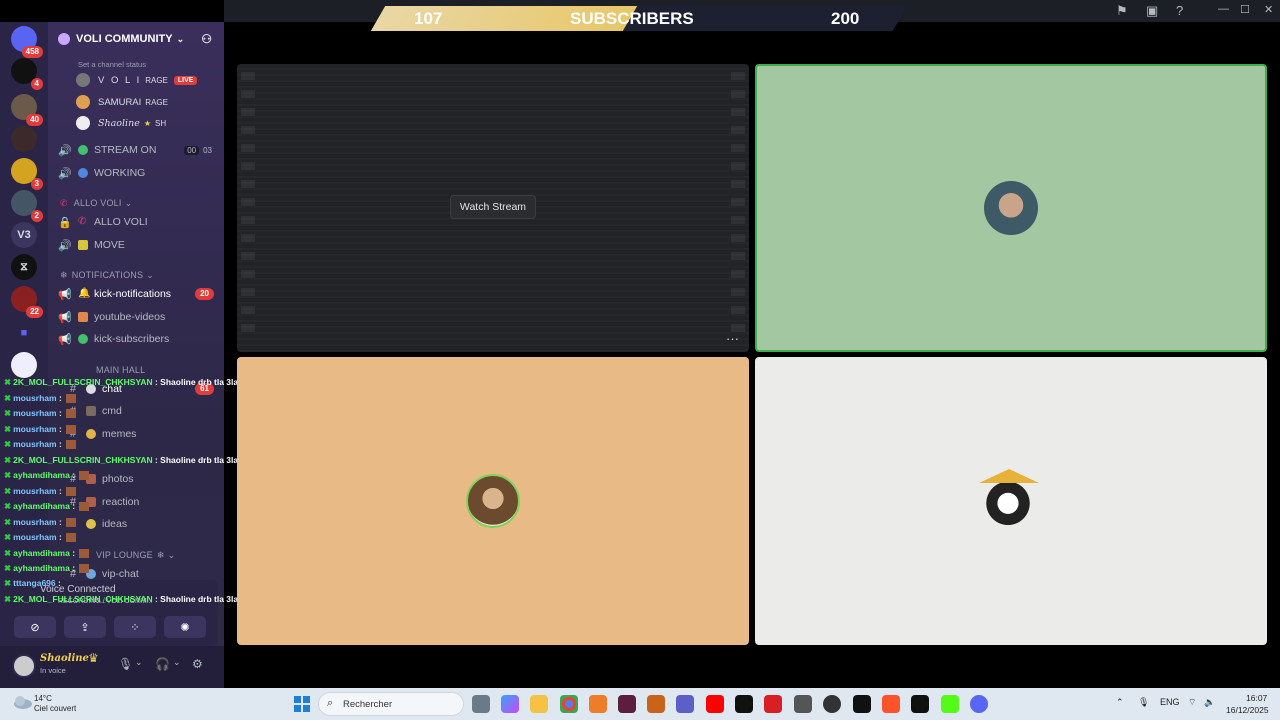 The width and height of the screenshot is (1280, 720). I want to click on soundboard-button: ✺, so click(185, 627).